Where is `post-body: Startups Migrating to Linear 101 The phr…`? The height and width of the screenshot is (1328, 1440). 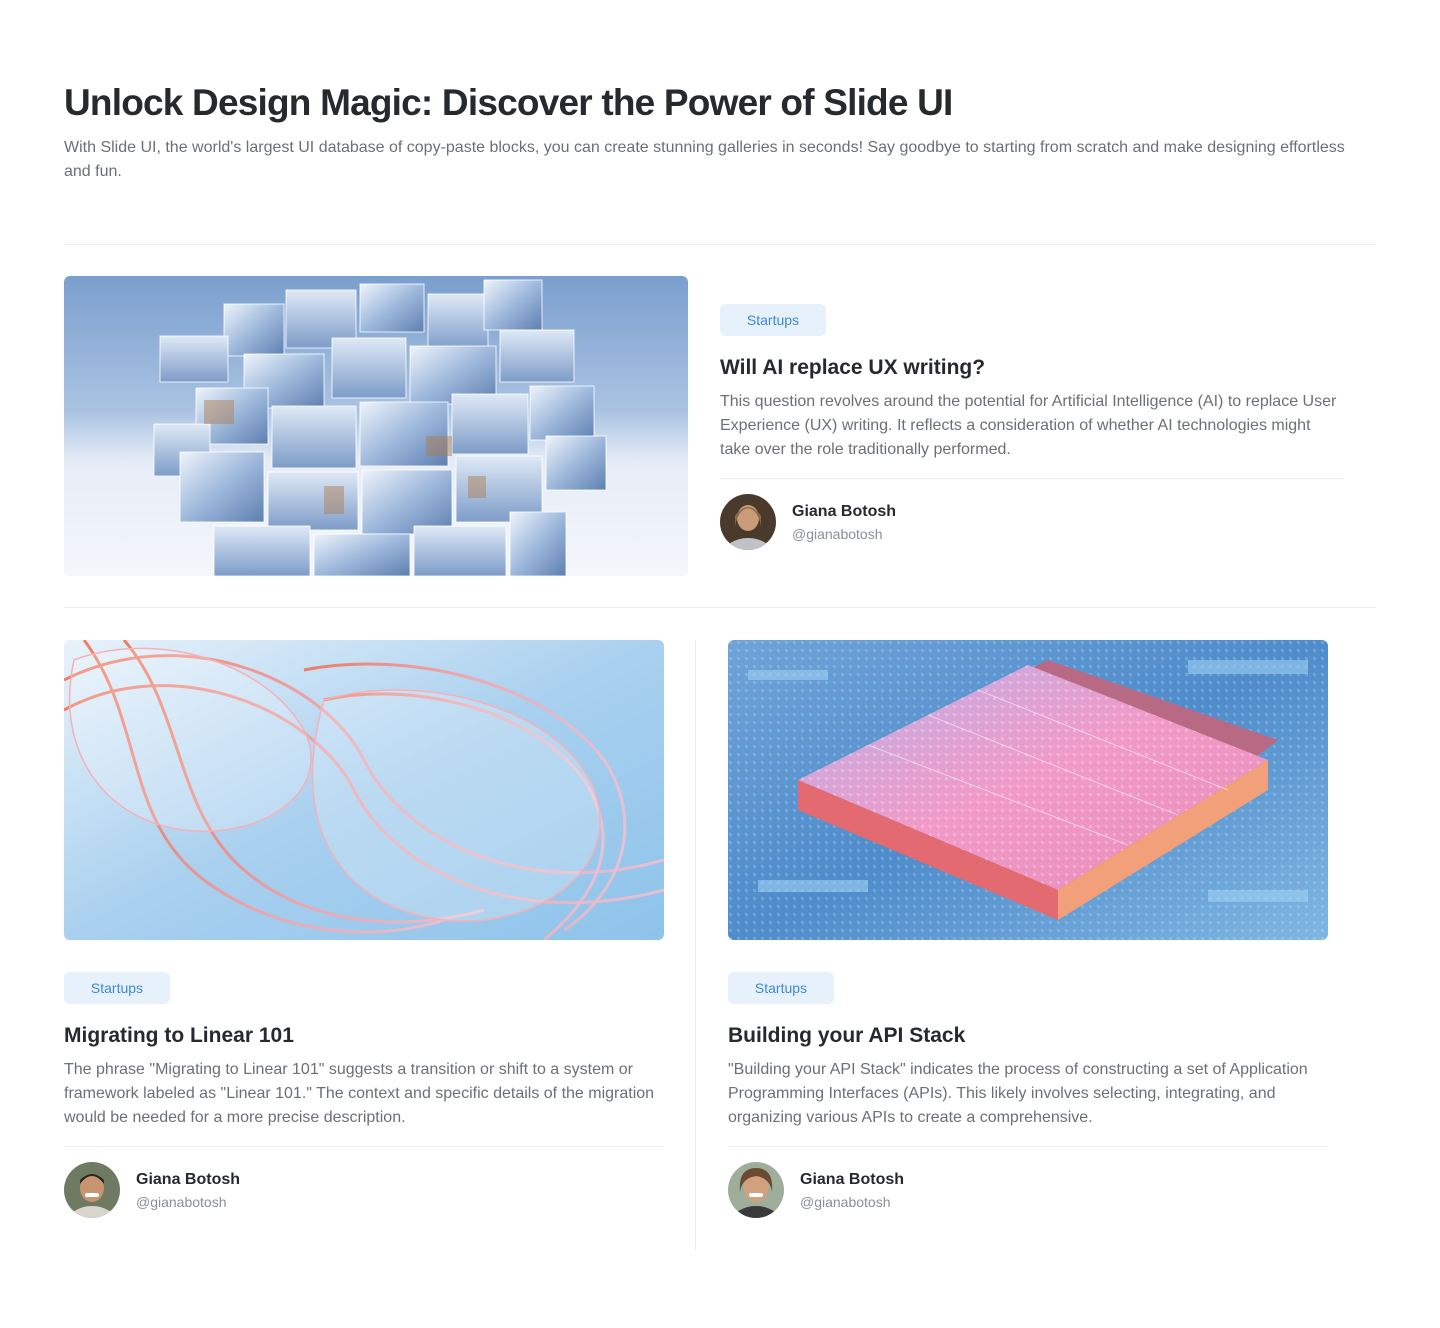 post-body: Startups Migrating to Linear 101 The phr… is located at coordinates (364, 1095).